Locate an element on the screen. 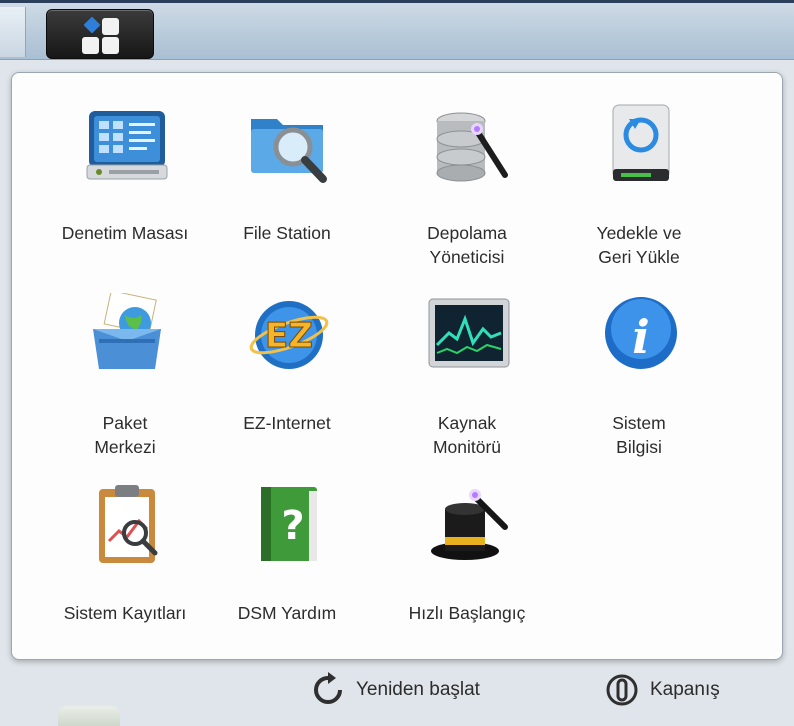 This screenshot has width=794, height=726. storage-manager-icon is located at coordinates (472, 147).